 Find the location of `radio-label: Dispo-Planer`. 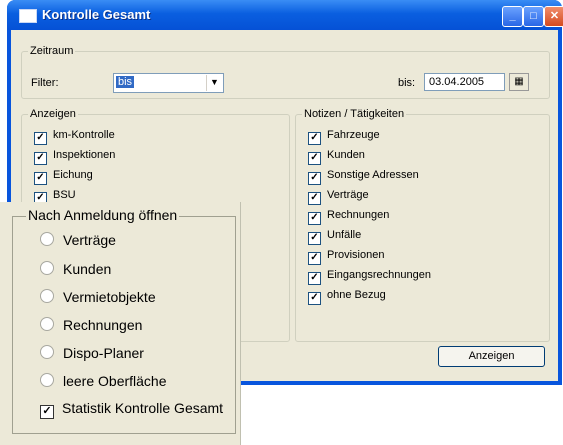

radio-label: Dispo-Planer is located at coordinates (103, 353).